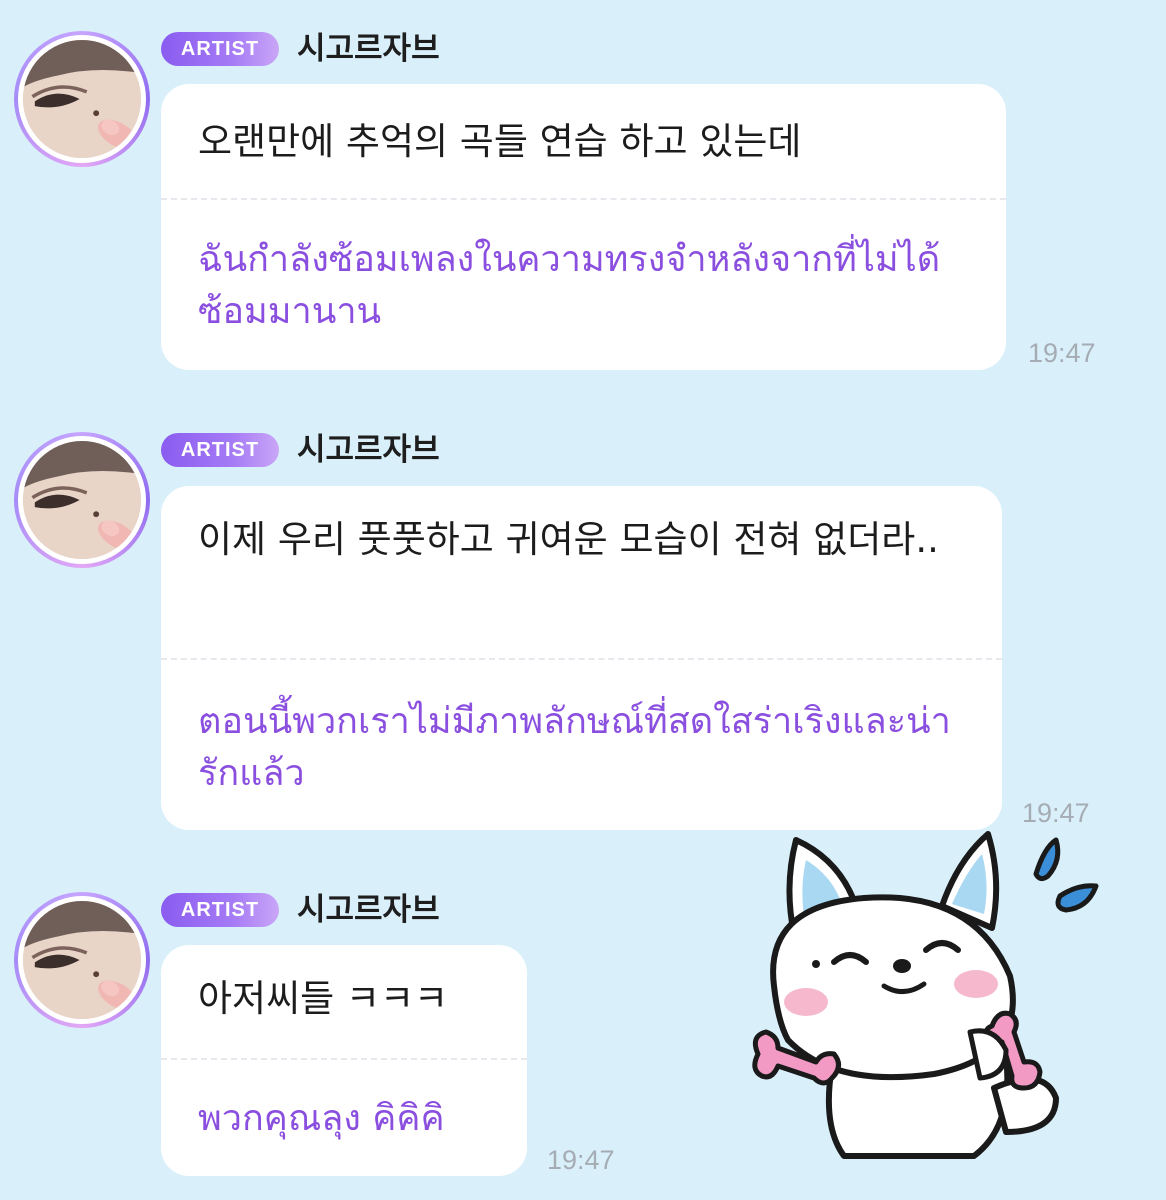  Describe the element at coordinates (321, 1118) in the screenshot. I see `thai-translation-text: พวกคุณลุง คิคิคิ` at that location.